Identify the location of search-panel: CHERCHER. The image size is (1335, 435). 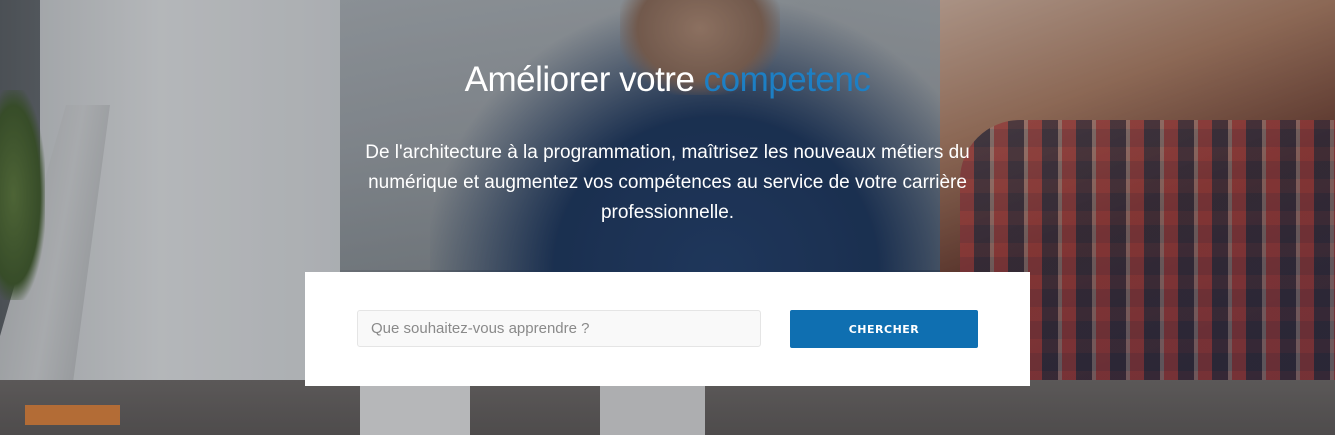
(667, 329).